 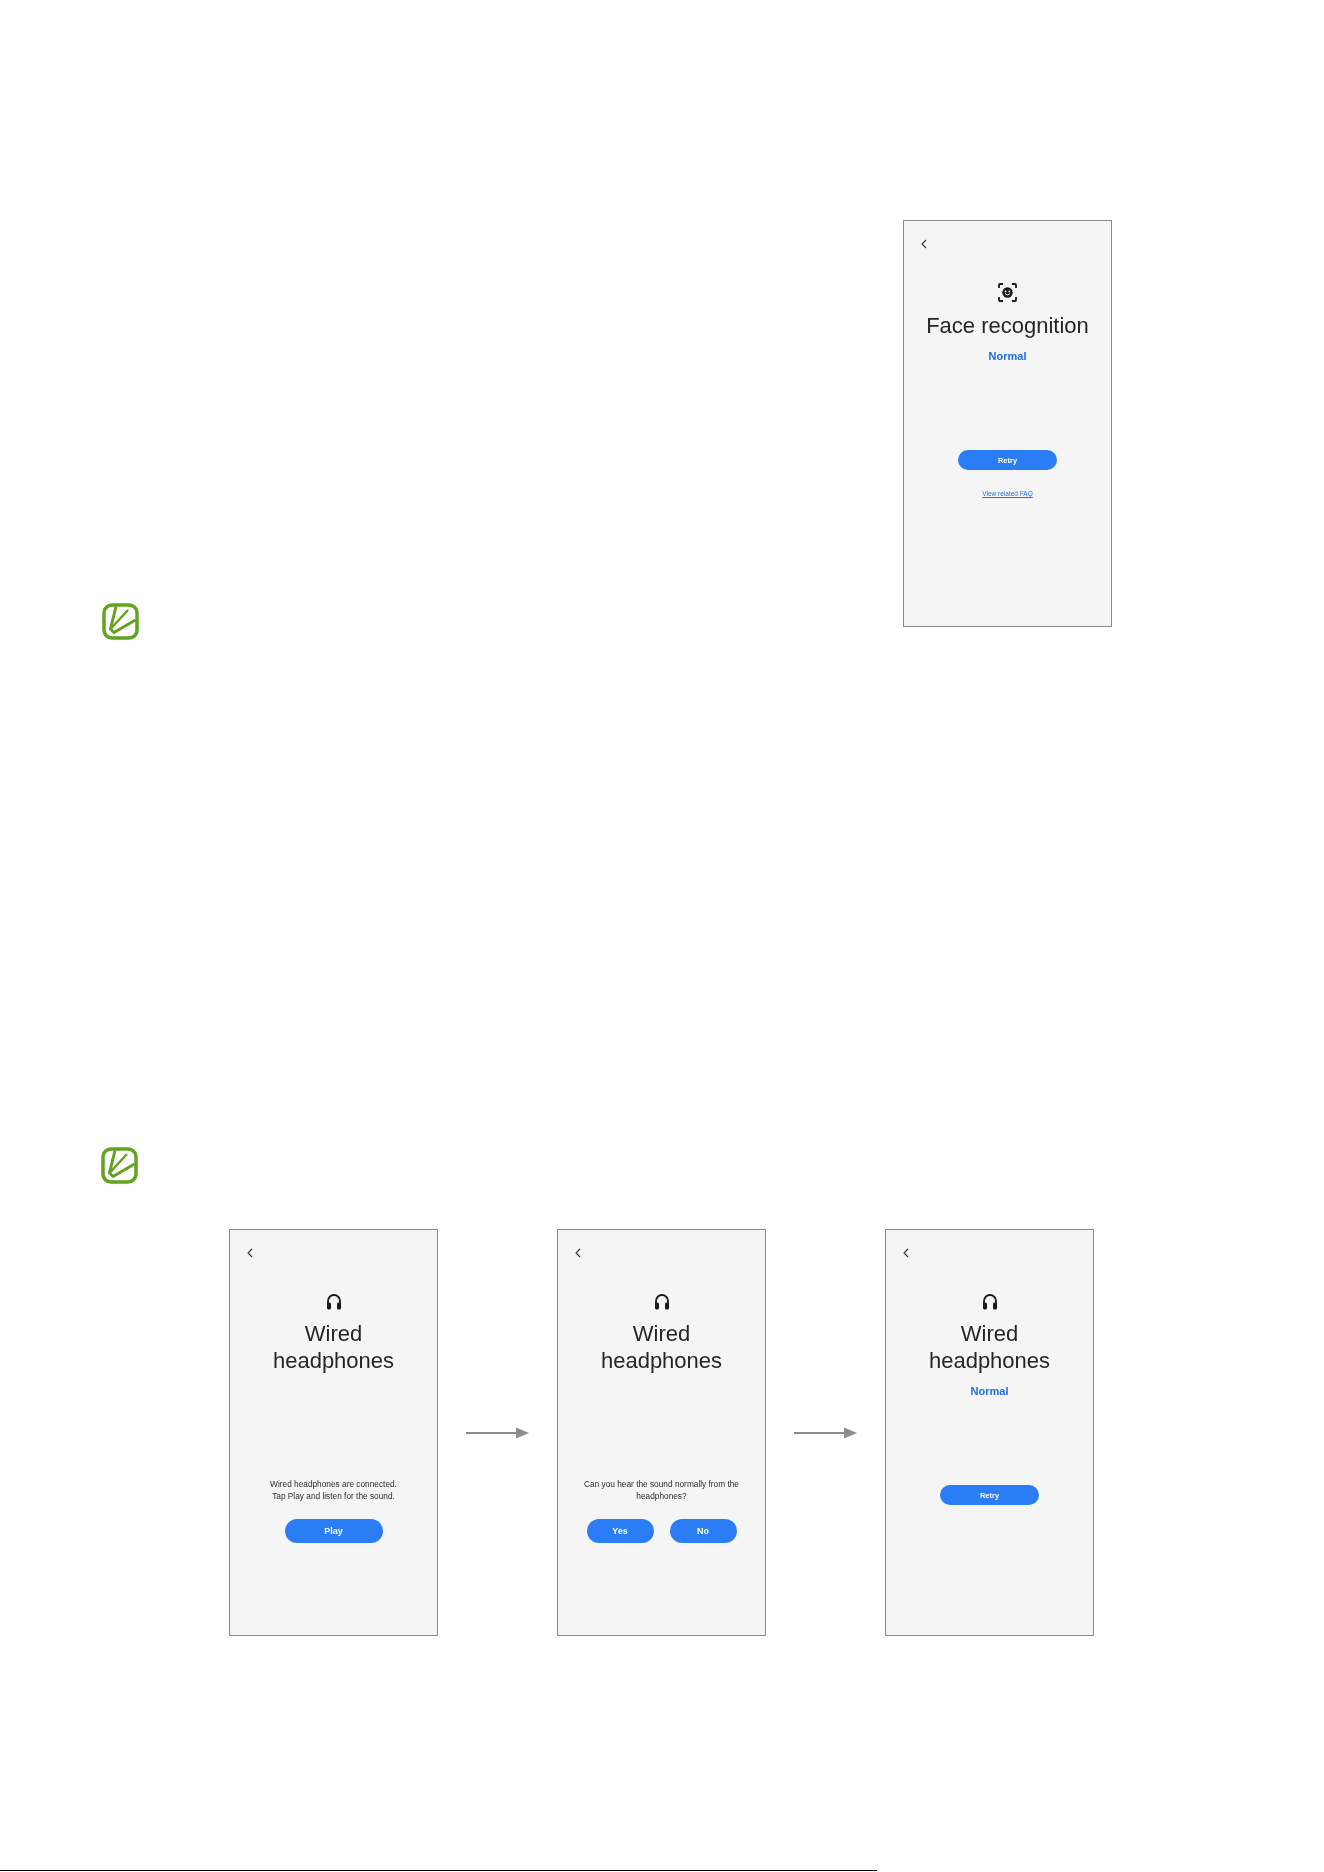 What do you see at coordinates (1007, 325) in the screenshot?
I see `screen-title: Face recognition` at bounding box center [1007, 325].